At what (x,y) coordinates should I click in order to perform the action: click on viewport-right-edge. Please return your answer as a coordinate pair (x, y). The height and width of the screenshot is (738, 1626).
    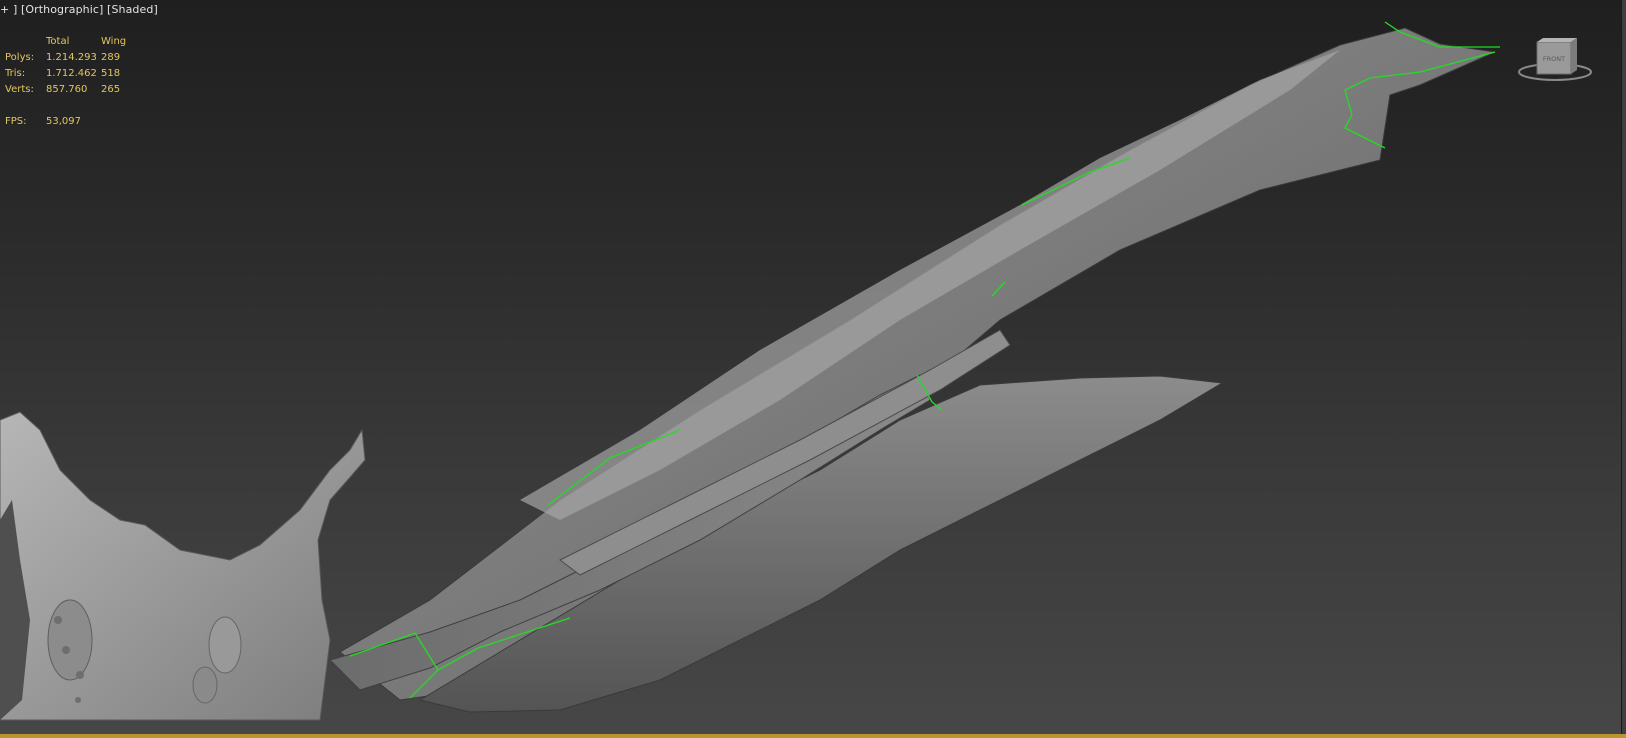
    Looking at the image, I should click on (1623, 369).